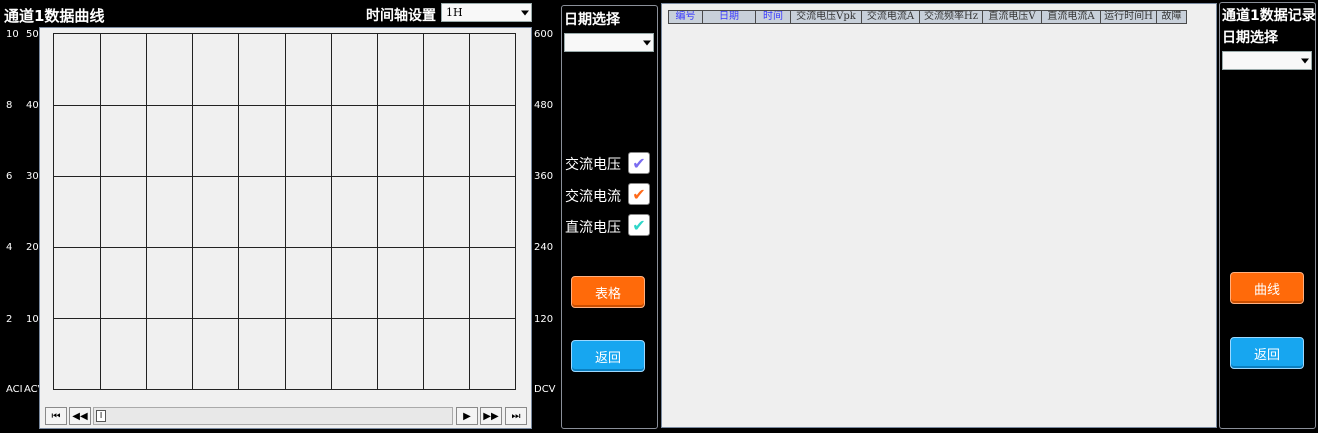 The height and width of the screenshot is (433, 1318). What do you see at coordinates (544, 34) in the screenshot?
I see `y-right-tick-label: 600` at bounding box center [544, 34].